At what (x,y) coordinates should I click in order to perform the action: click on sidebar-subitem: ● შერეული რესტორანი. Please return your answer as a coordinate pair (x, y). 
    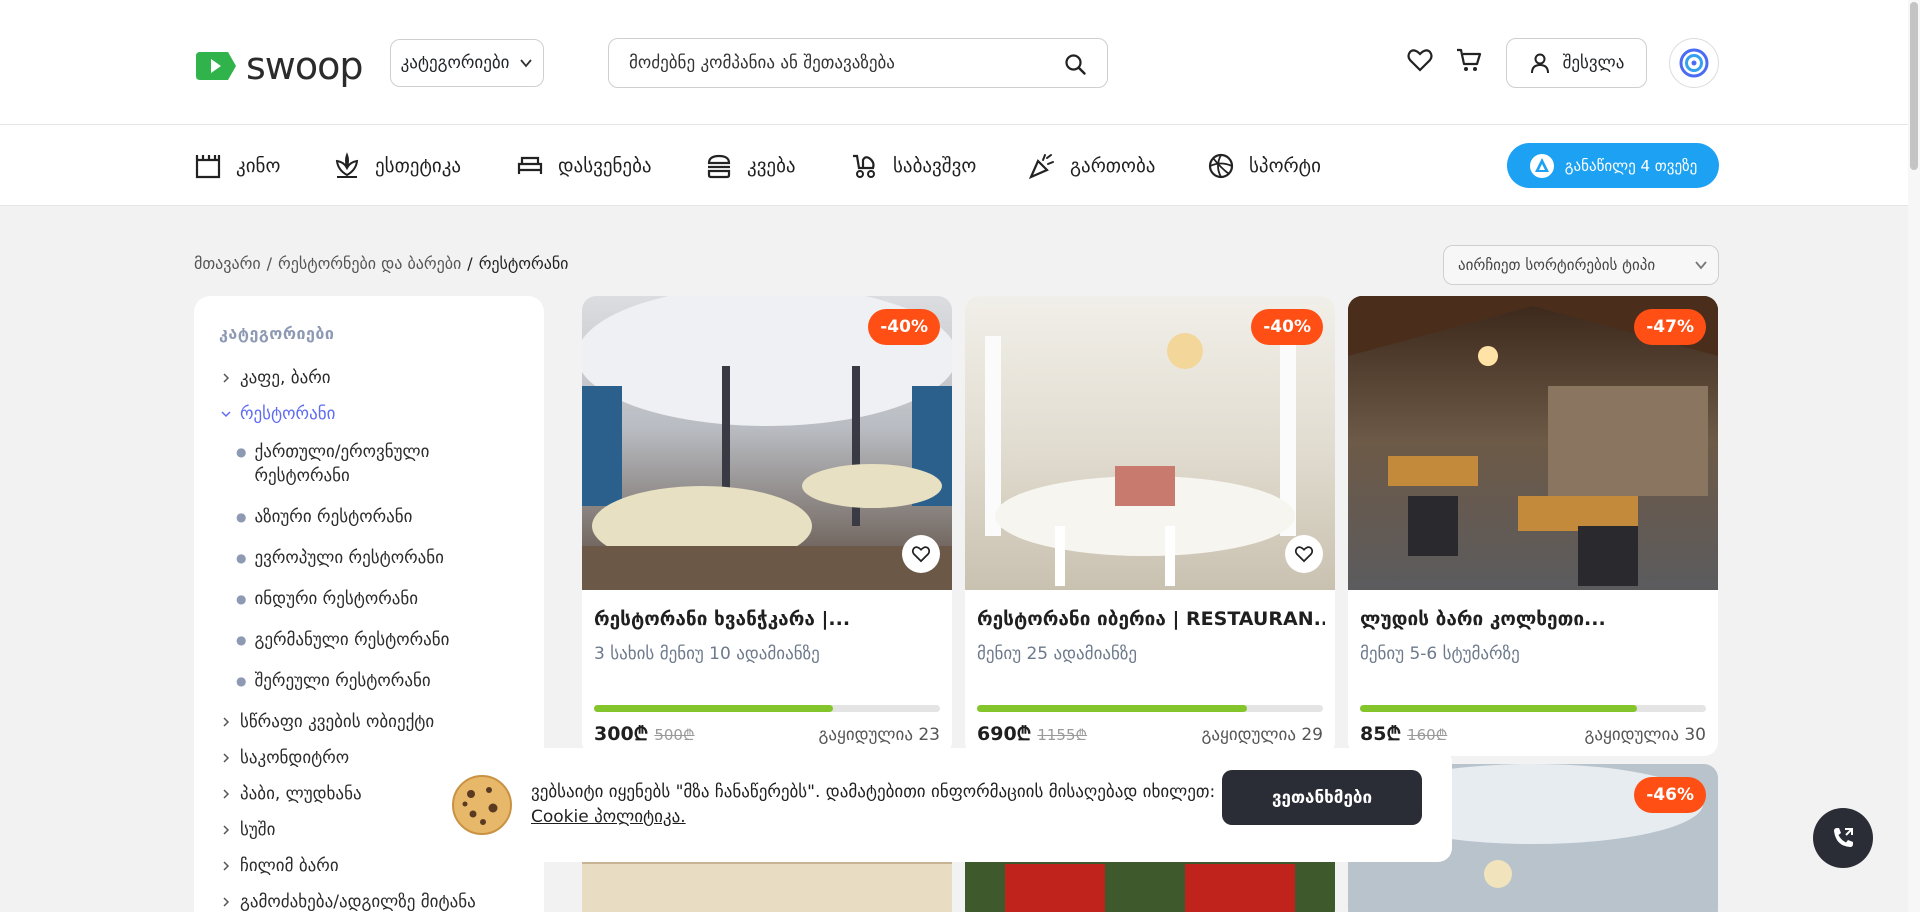
    Looking at the image, I should click on (366, 681).